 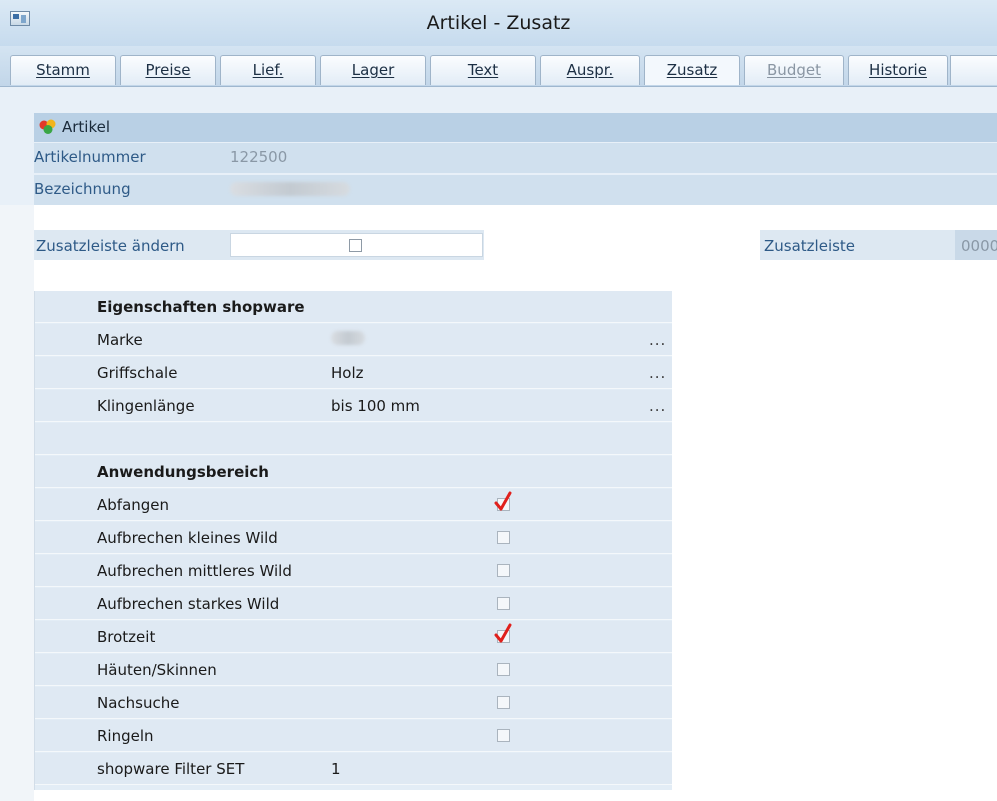 What do you see at coordinates (353, 703) in the screenshot?
I see `usage-row-nachsuche: Nachsuche` at bounding box center [353, 703].